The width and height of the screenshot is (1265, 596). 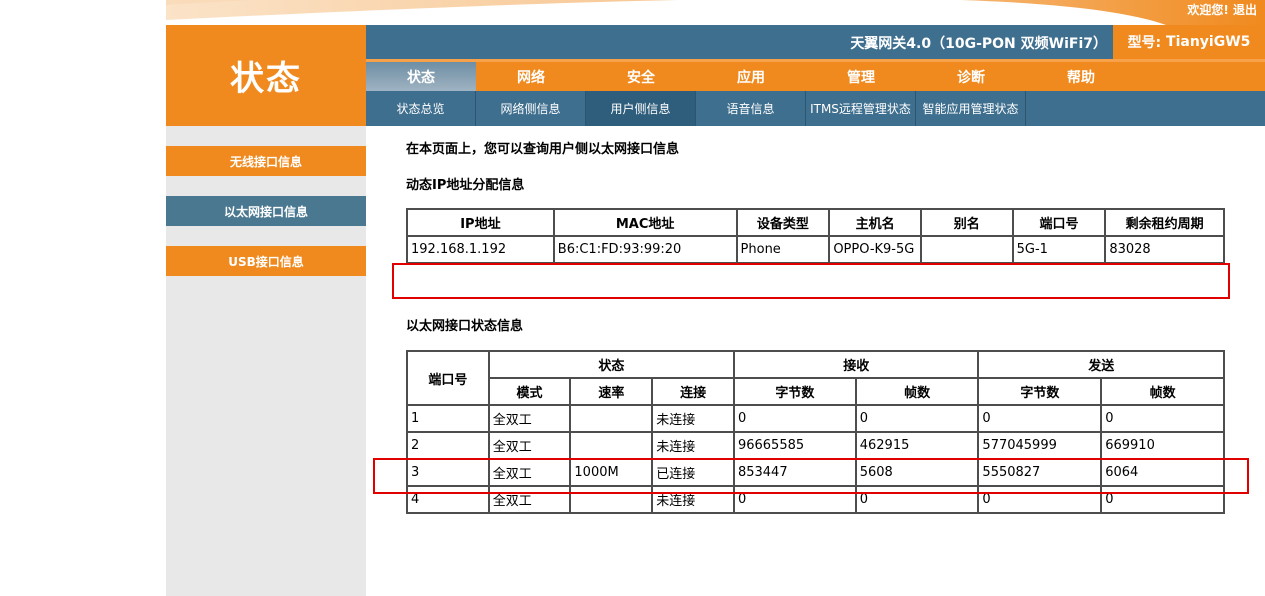 I want to click on page-title-block: 状态, so click(x=266, y=75).